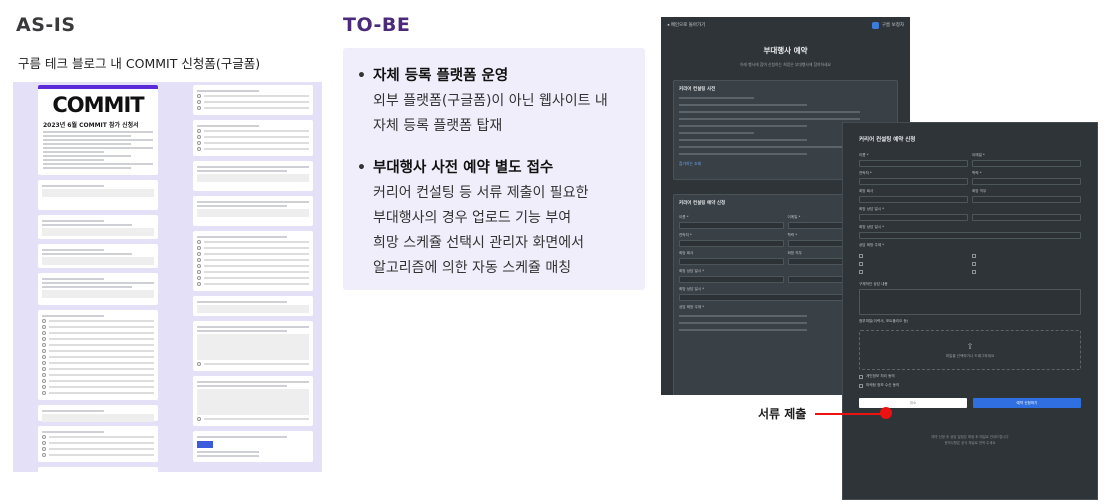  What do you see at coordinates (782, 414) in the screenshot?
I see `callout-label: 서류 제출` at bounding box center [782, 414].